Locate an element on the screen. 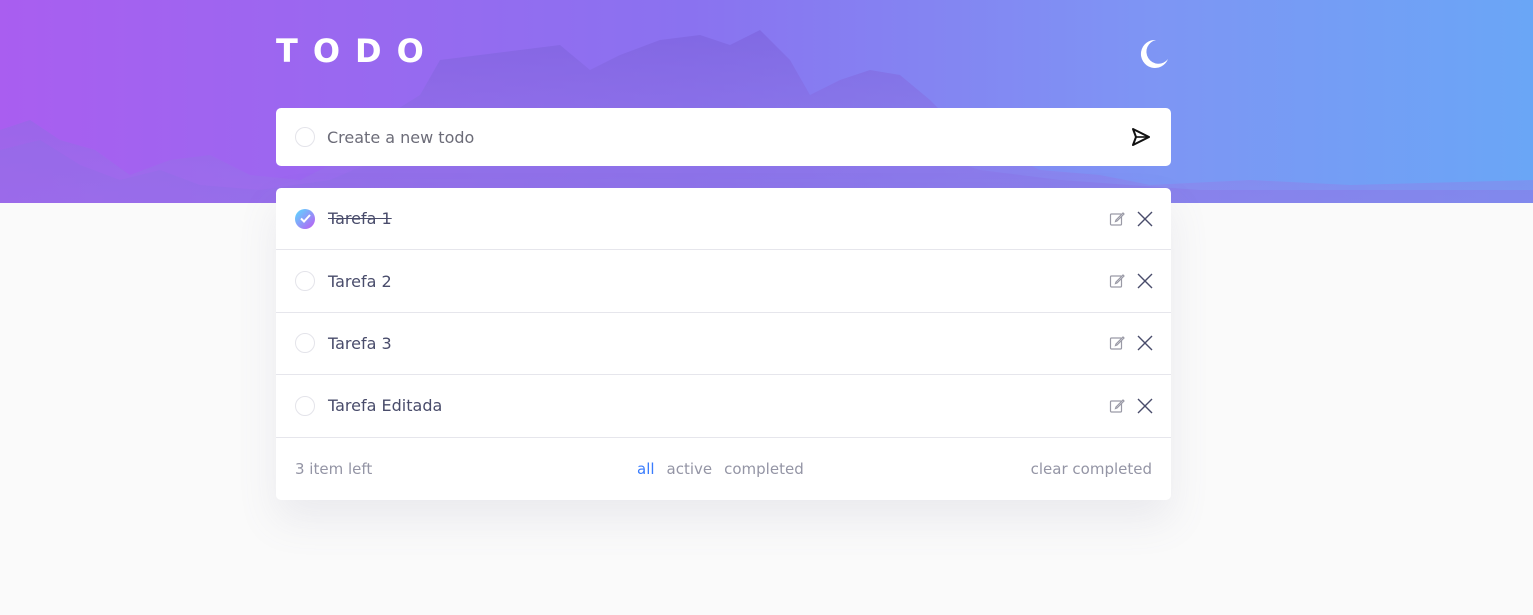 Image resolution: width=1533 pixels, height=615 pixels. new-todo-circle is located at coordinates (305, 137).